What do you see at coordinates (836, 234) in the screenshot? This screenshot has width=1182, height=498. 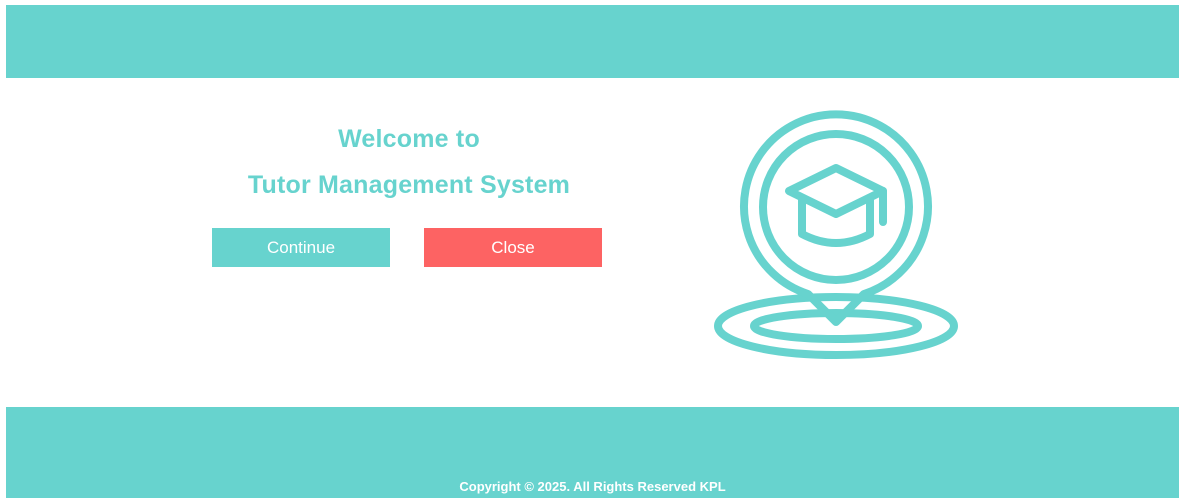 I see `graduation-cap-location-pin-icon` at bounding box center [836, 234].